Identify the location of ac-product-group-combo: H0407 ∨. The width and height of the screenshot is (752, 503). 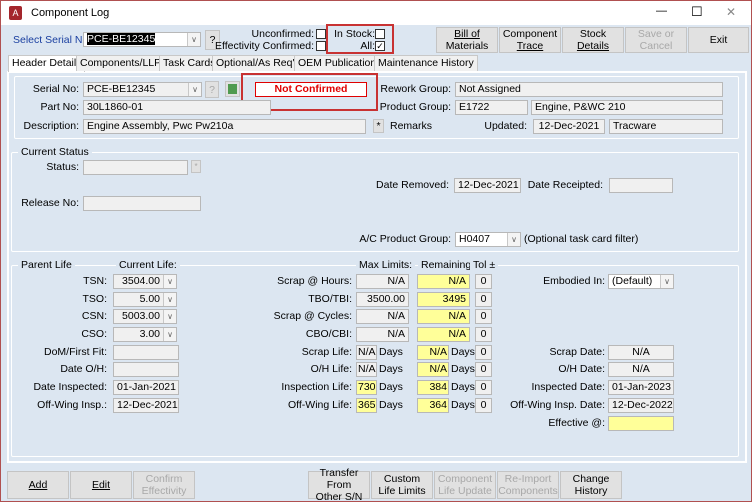
(488, 239).